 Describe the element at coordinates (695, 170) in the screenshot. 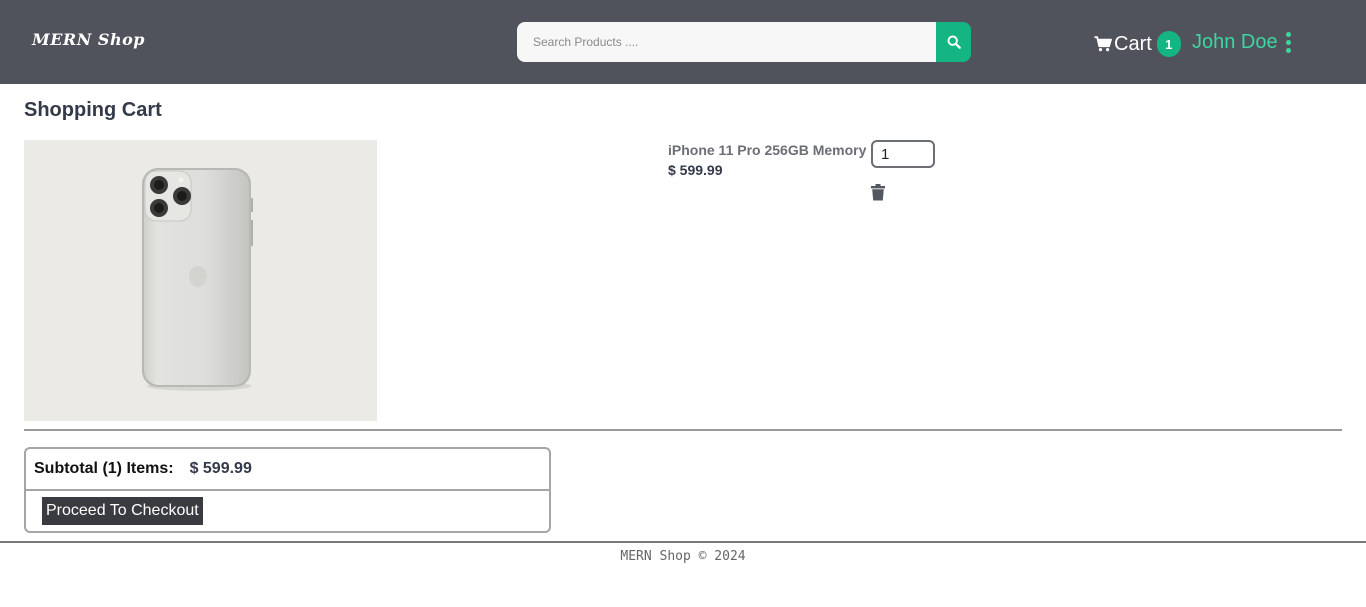

I see `cart-item-price: $ 599.99` at that location.